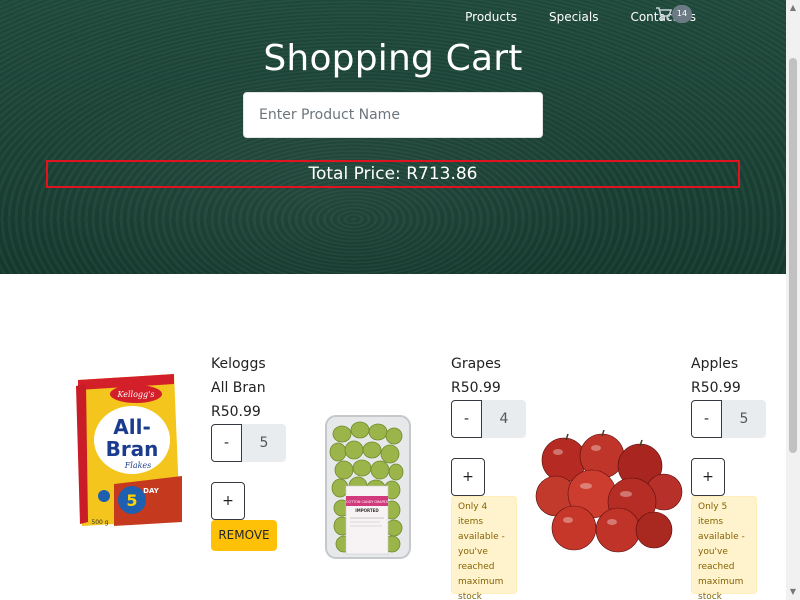 Image resolution: width=800 pixels, height=600 pixels. I want to click on apples-image, so click(609, 491).